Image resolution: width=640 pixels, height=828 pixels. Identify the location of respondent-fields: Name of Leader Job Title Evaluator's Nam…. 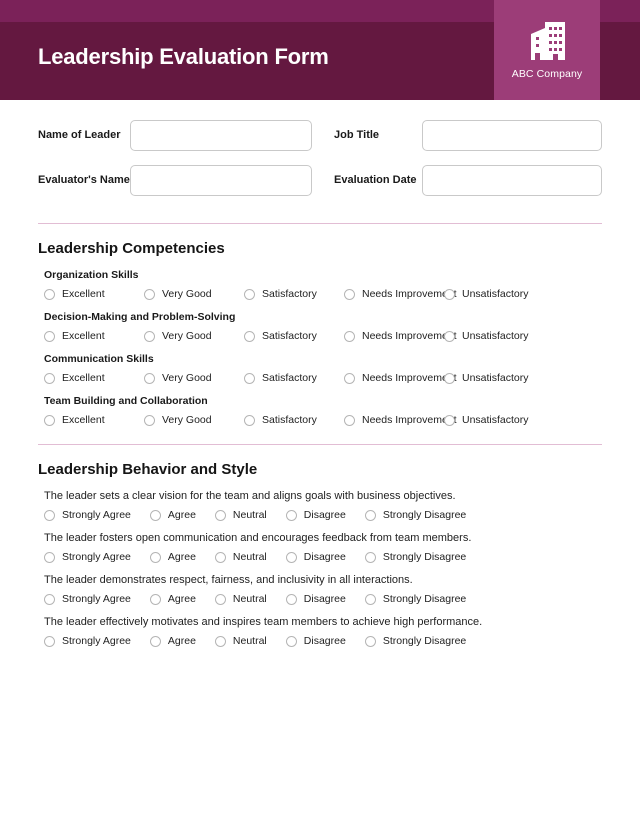
(320, 158).